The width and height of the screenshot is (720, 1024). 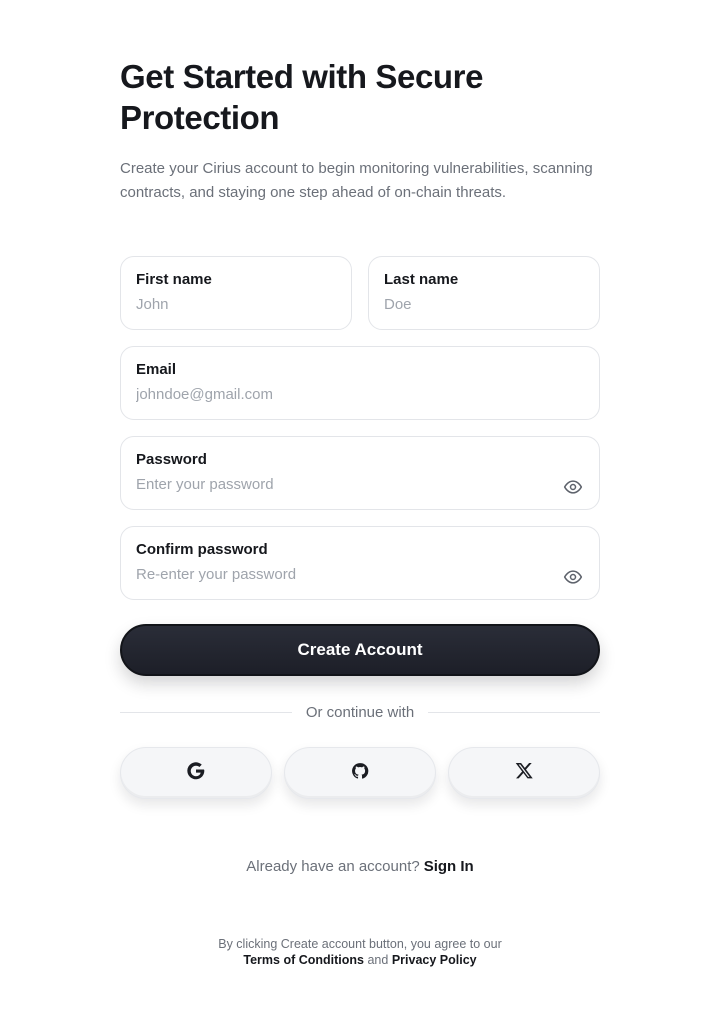 I want to click on signin-prompt: Already have an account? Sign In, so click(x=360, y=866).